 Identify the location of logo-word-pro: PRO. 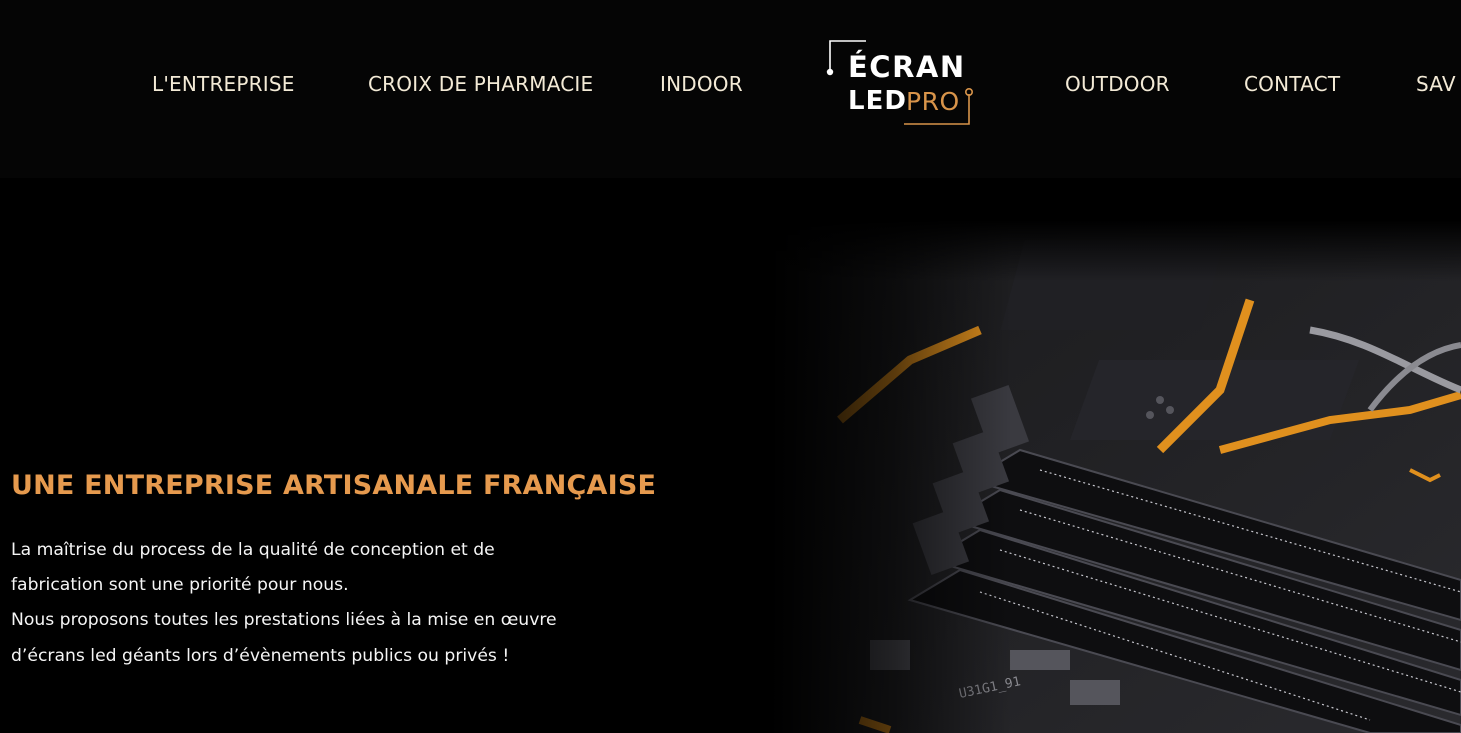
(933, 101).